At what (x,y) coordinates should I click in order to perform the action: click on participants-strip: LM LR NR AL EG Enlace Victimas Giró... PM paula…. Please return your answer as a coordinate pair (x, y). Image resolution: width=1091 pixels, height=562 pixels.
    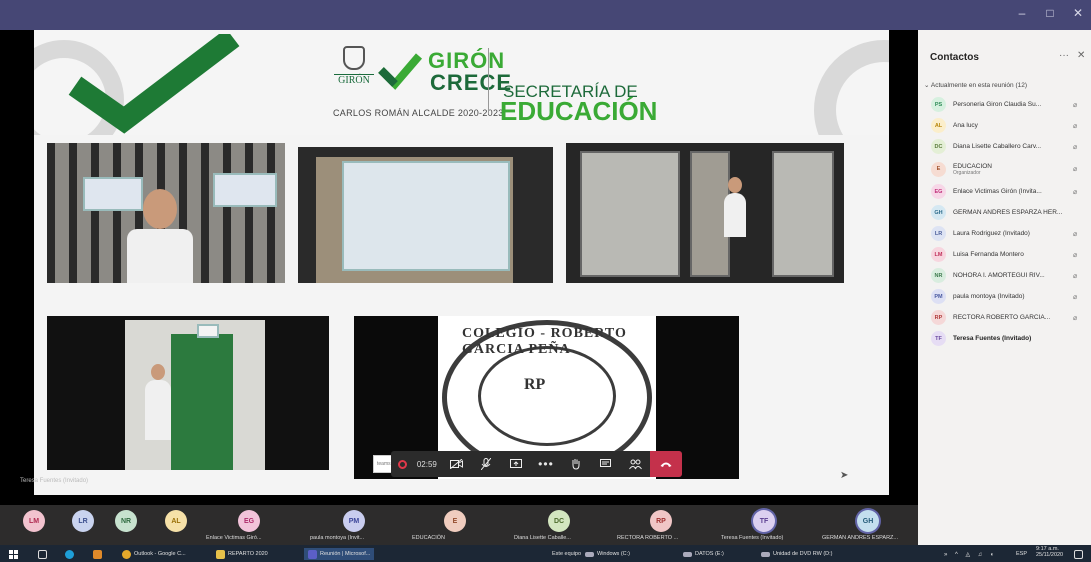
    Looking at the image, I should click on (459, 525).